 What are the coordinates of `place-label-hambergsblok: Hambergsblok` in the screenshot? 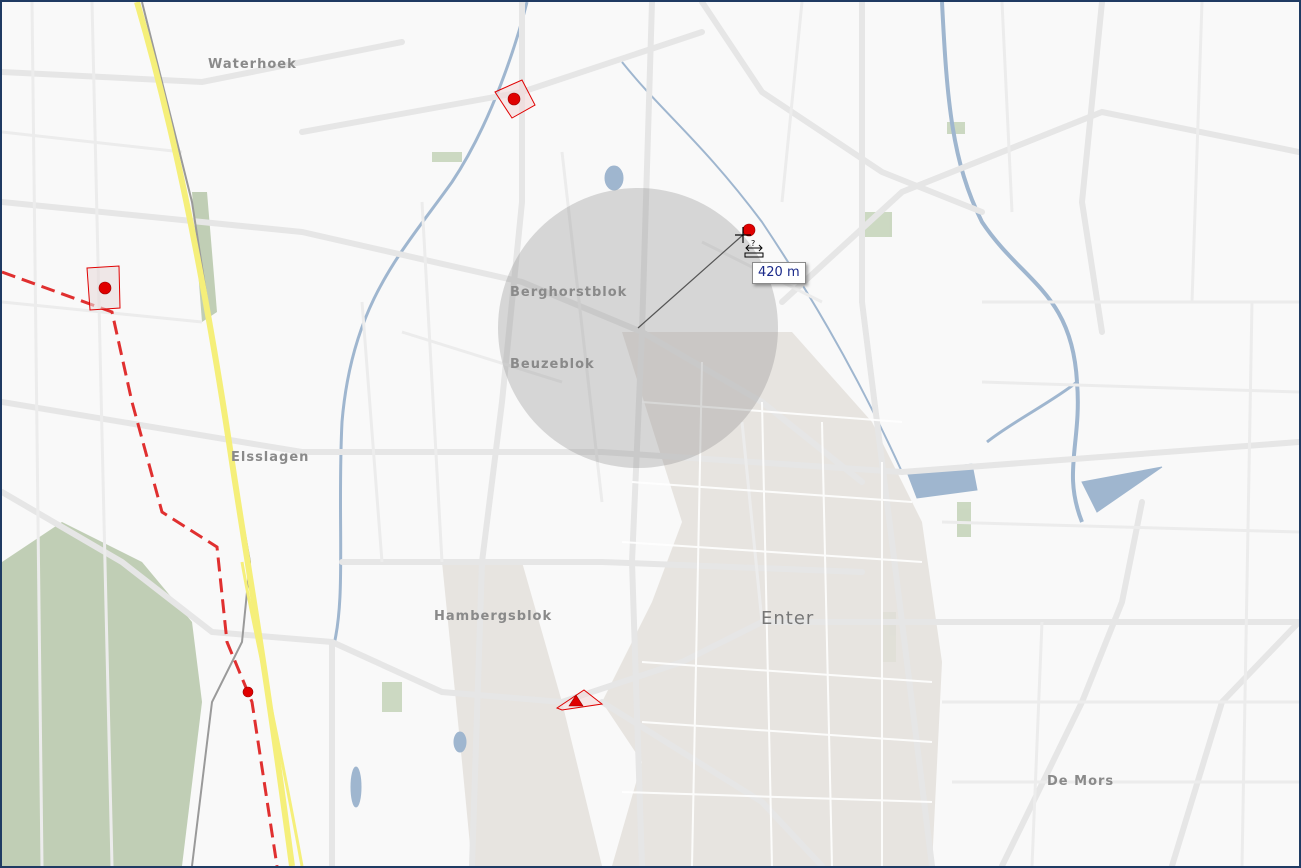 It's located at (493, 616).